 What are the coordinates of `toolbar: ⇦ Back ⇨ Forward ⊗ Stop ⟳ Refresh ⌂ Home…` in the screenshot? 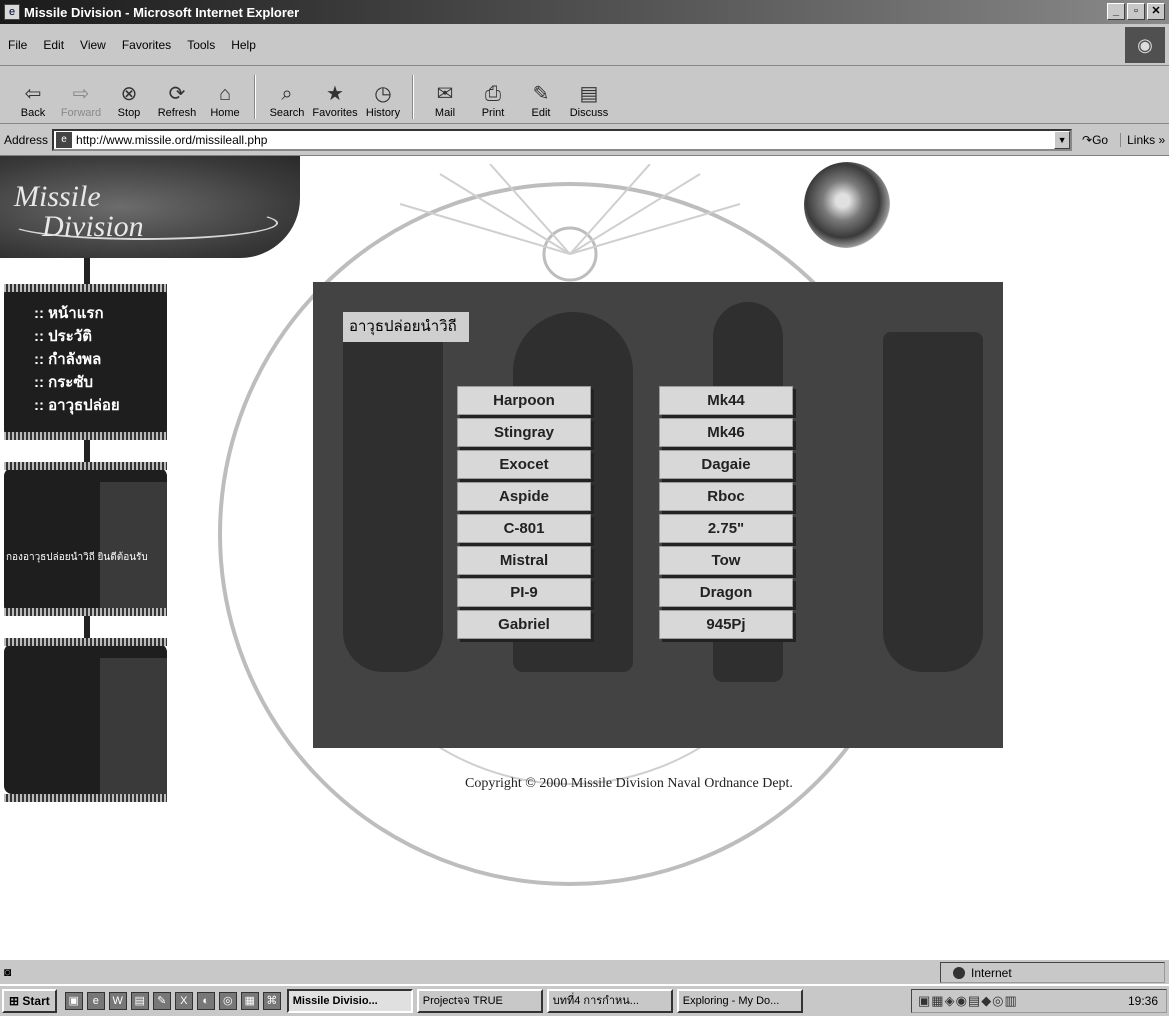 It's located at (584, 95).